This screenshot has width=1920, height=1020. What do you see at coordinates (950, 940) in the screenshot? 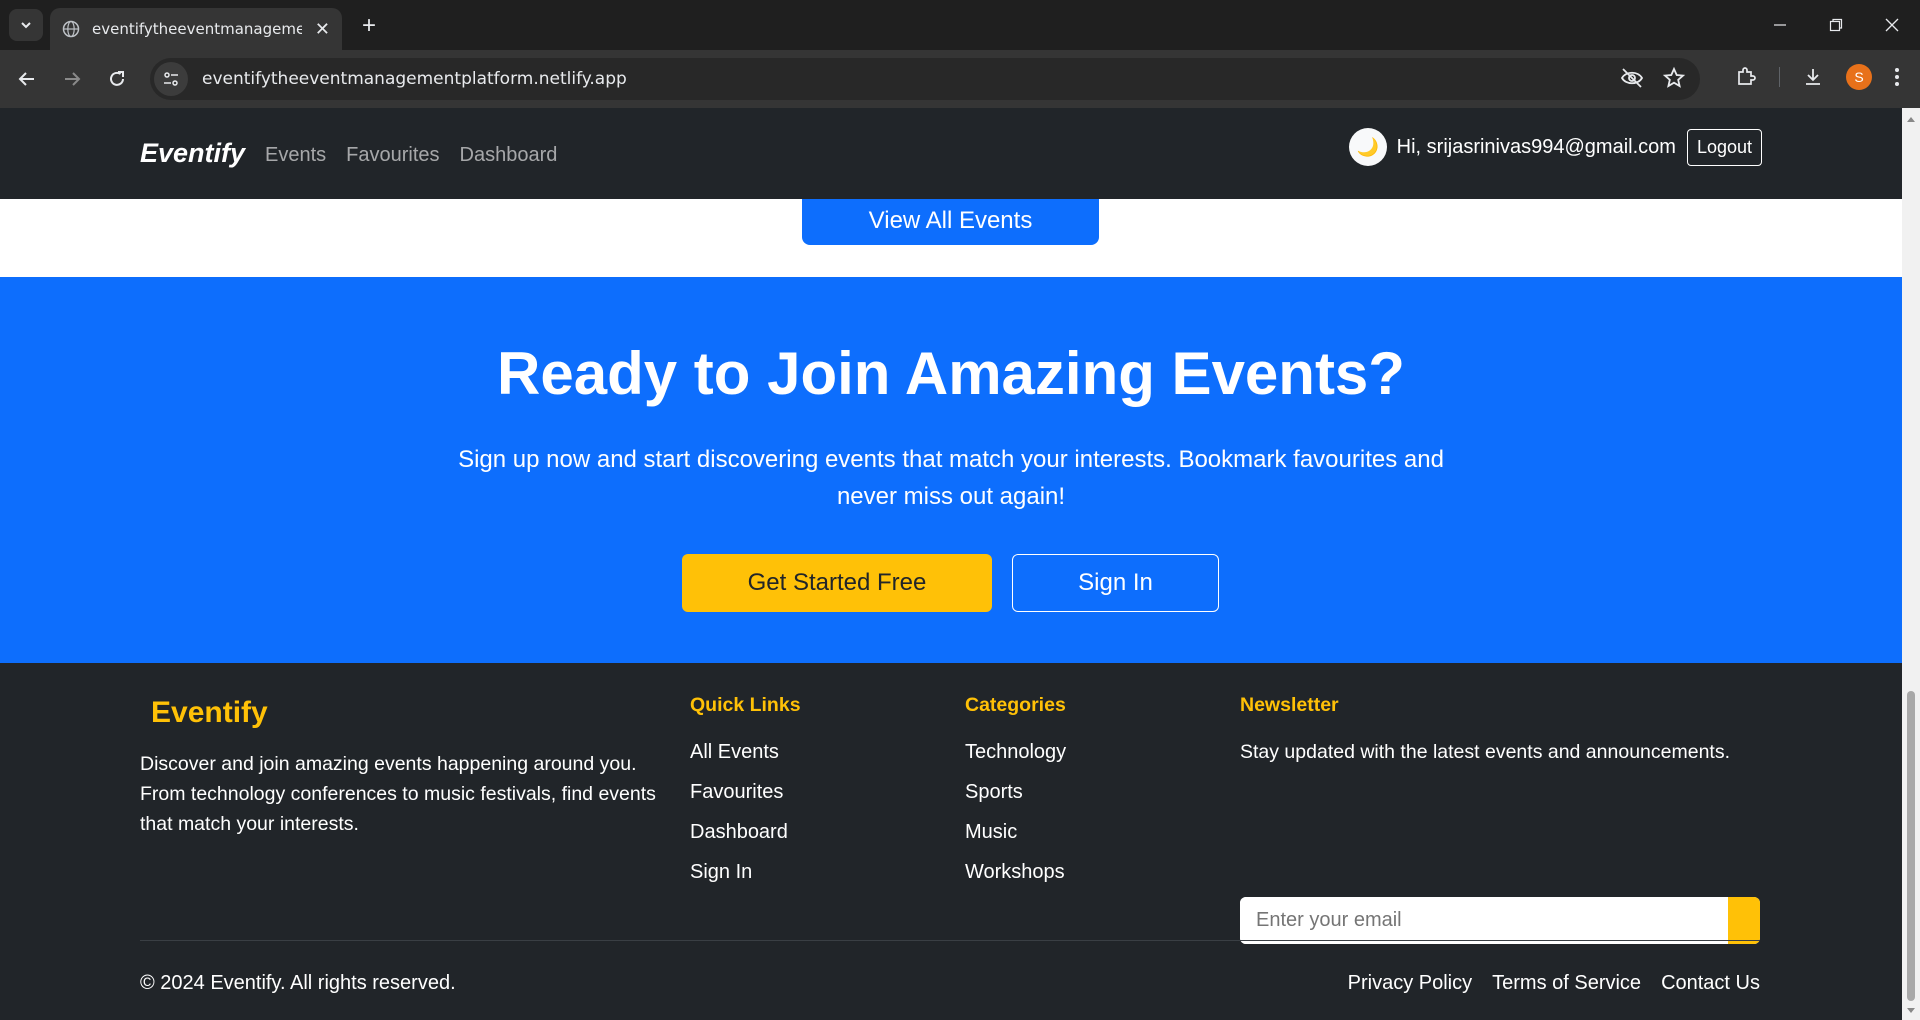
I see `footer-divider` at bounding box center [950, 940].